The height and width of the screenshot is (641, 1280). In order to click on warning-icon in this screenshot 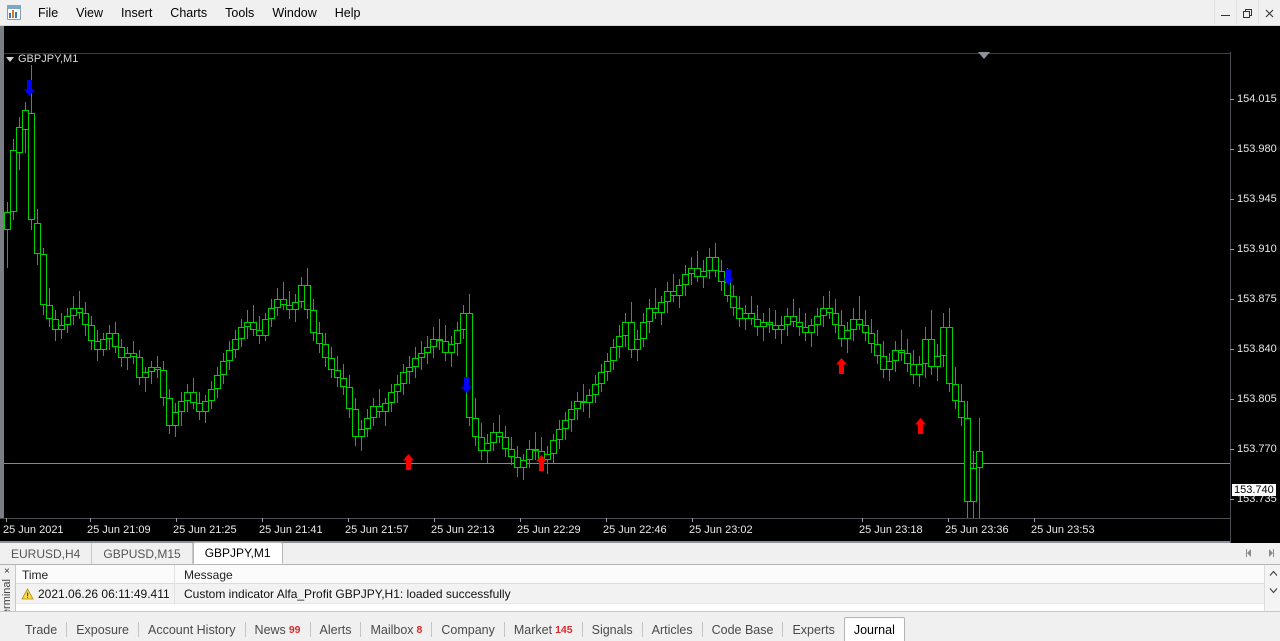, I will do `click(27, 595)`.